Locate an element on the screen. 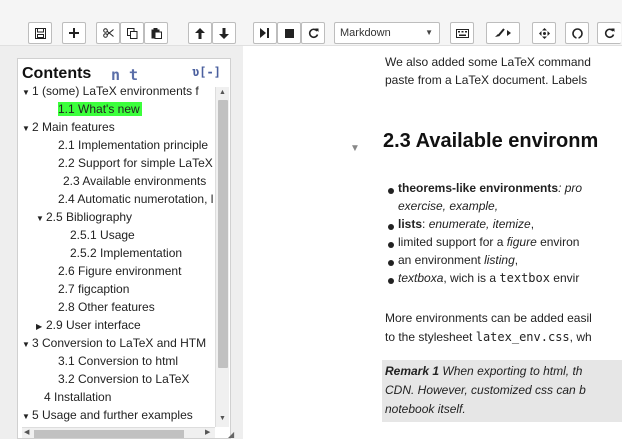  toc-item: 3.1 Conversion to html is located at coordinates (113, 361).